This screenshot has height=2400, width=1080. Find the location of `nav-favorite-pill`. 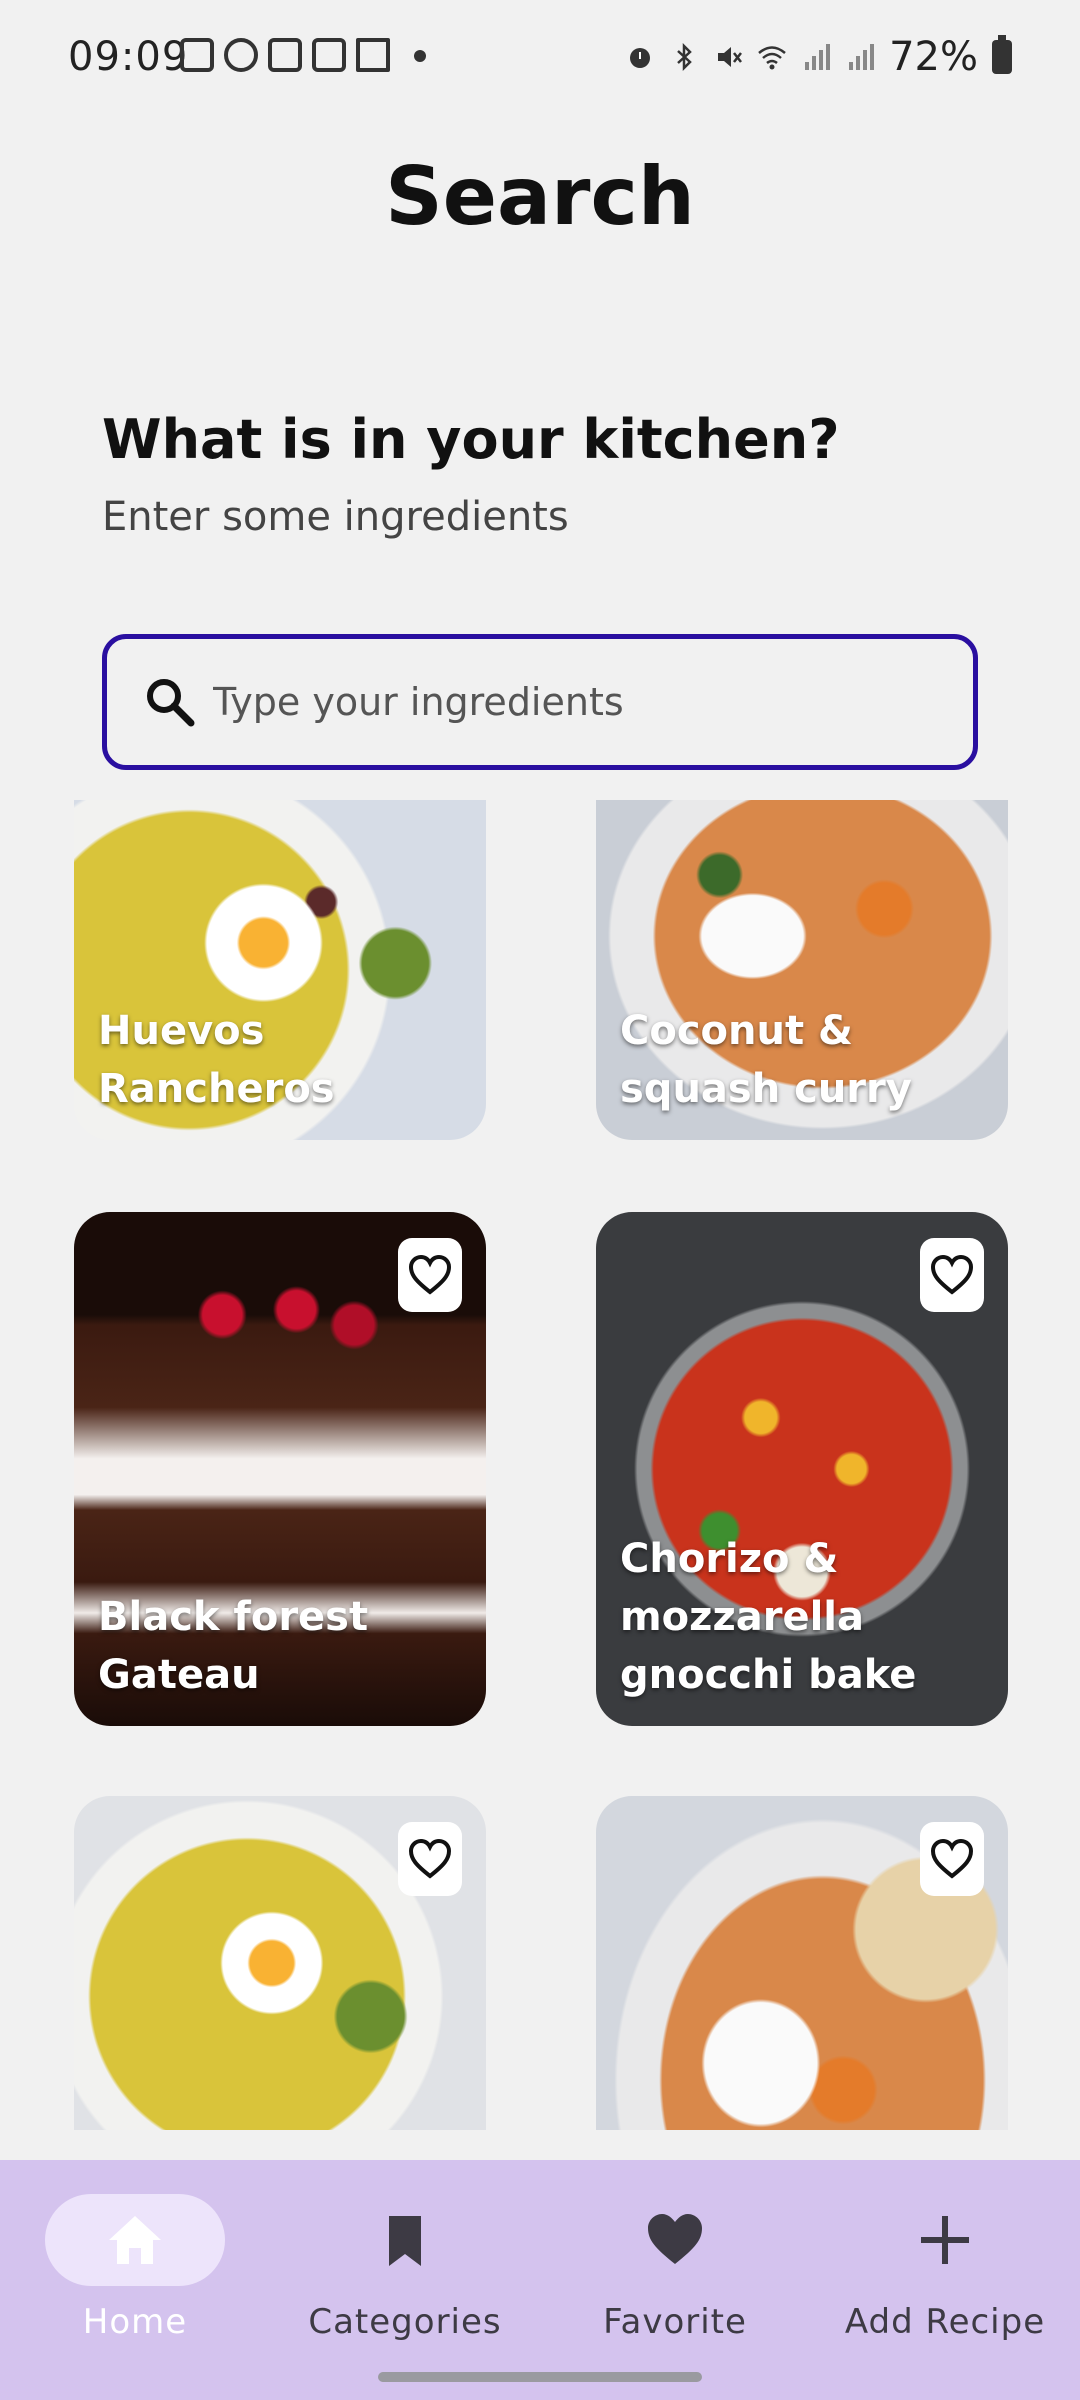

nav-favorite-pill is located at coordinates (675, 2240).